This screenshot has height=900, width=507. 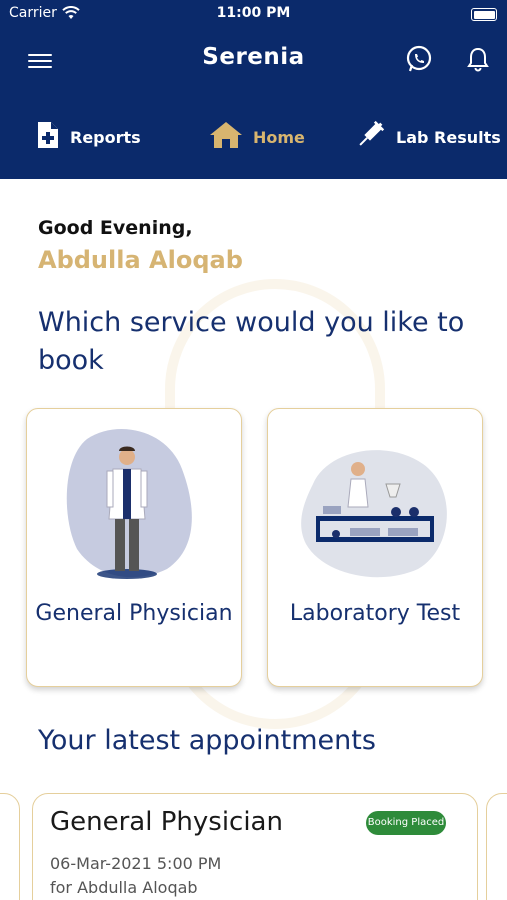 I want to click on appointment-datetime: 06-Mar-2021 5:00 PM, so click(x=136, y=863).